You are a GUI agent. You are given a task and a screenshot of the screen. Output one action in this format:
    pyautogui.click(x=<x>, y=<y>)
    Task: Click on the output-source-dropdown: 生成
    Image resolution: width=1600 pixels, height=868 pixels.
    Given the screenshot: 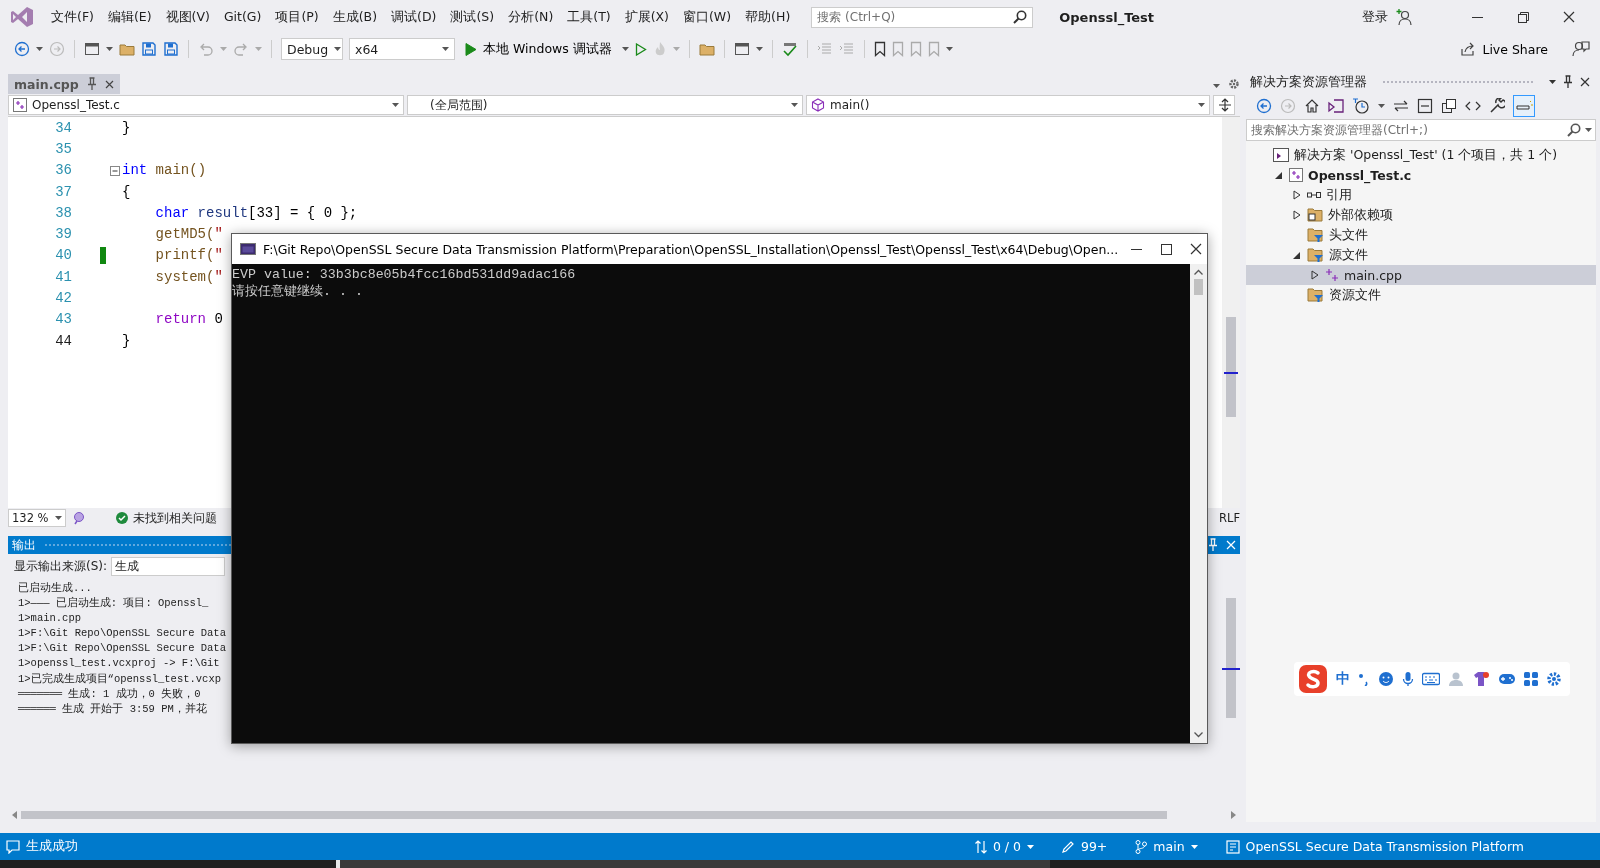 What is the action you would take?
    pyautogui.click(x=168, y=566)
    